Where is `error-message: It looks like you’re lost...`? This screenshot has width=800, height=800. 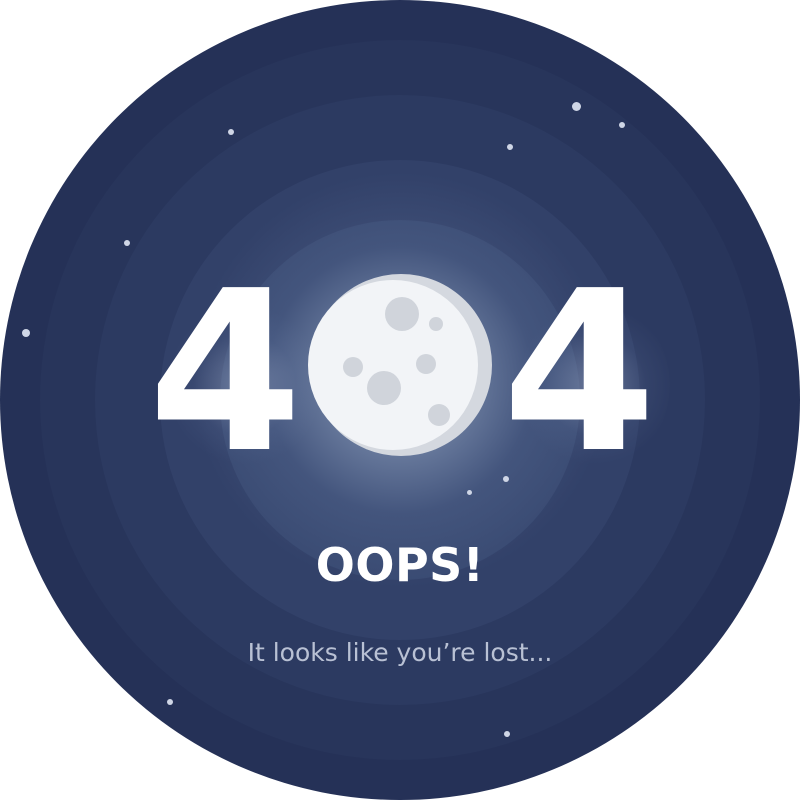 error-message: It looks like you’re lost... is located at coordinates (400, 652).